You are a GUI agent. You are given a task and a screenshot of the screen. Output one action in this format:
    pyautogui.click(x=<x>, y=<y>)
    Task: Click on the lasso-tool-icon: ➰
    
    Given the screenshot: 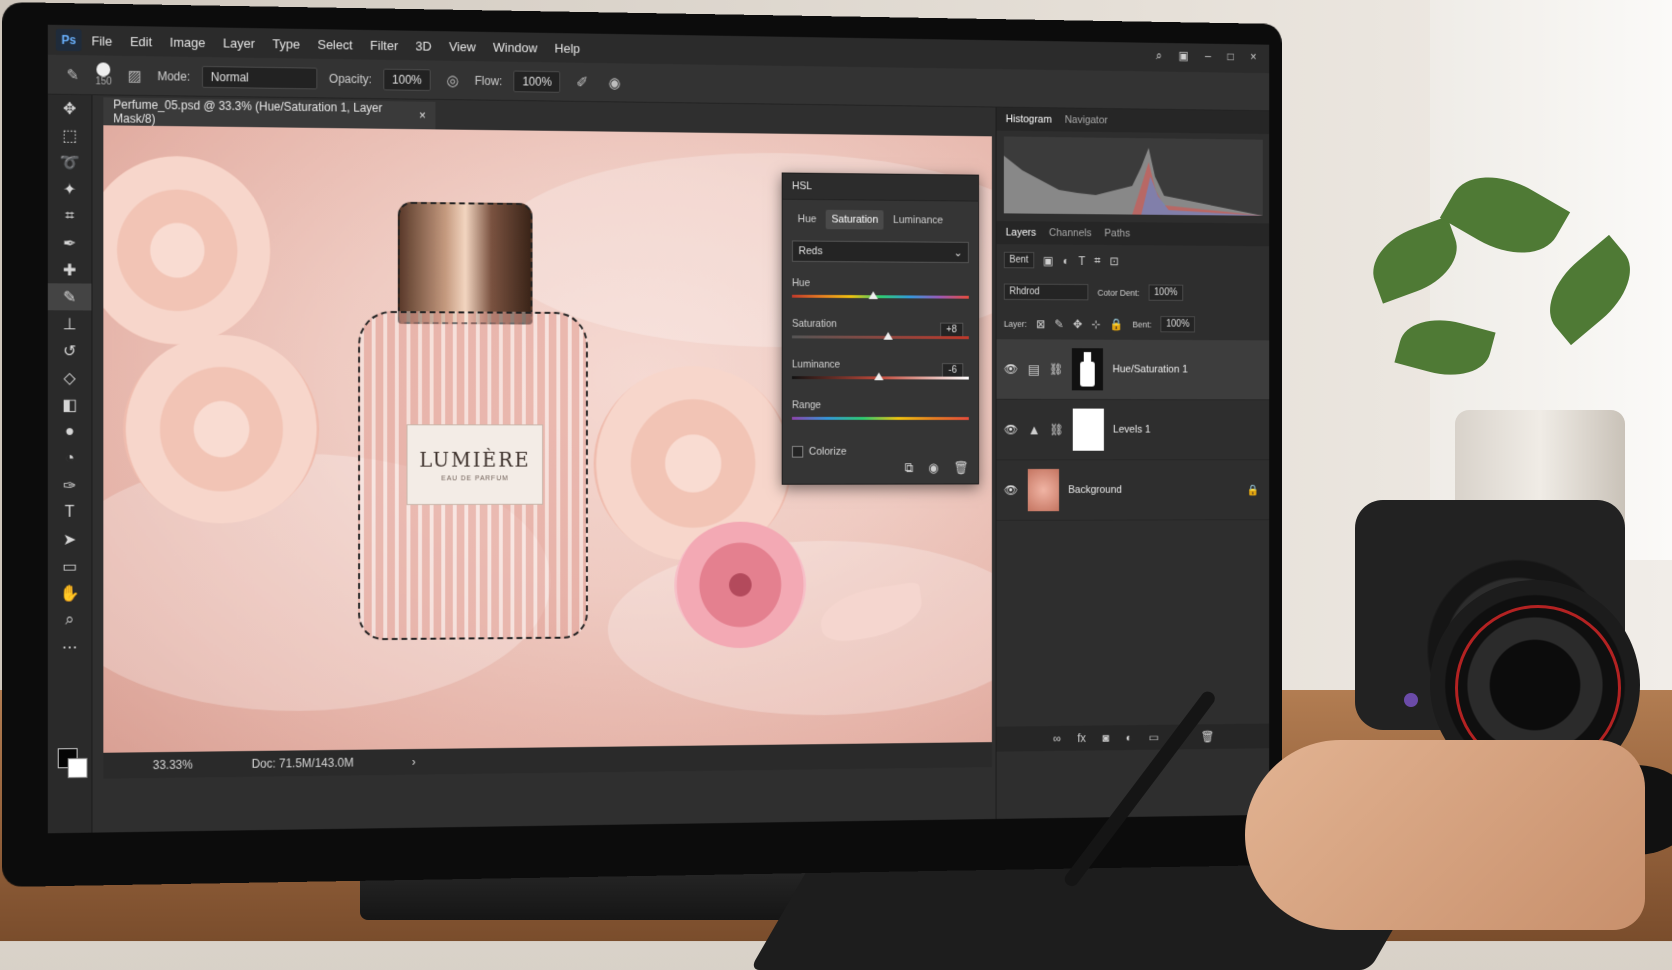 What is the action you would take?
    pyautogui.click(x=70, y=162)
    